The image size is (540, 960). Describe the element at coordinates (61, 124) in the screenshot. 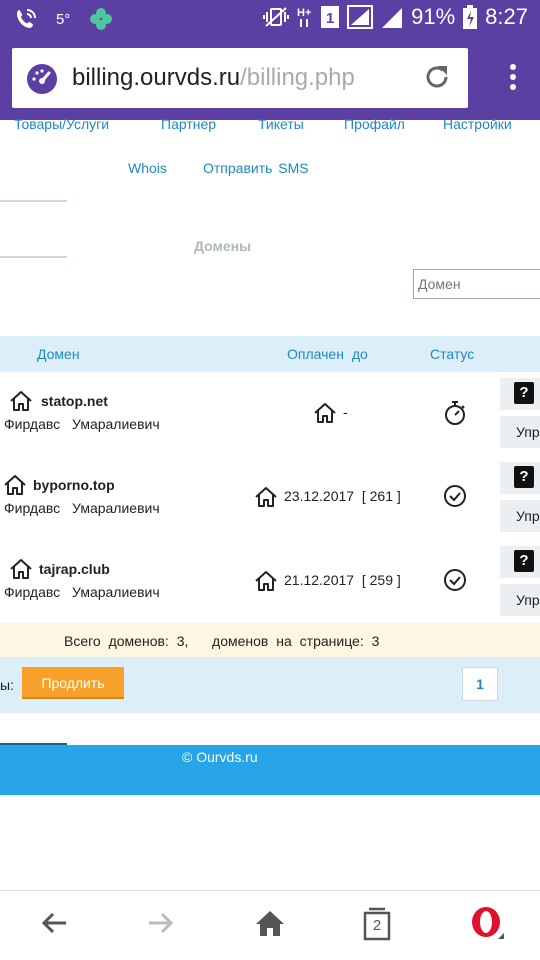

I see `nav-link-products: Товары/Услуги` at that location.